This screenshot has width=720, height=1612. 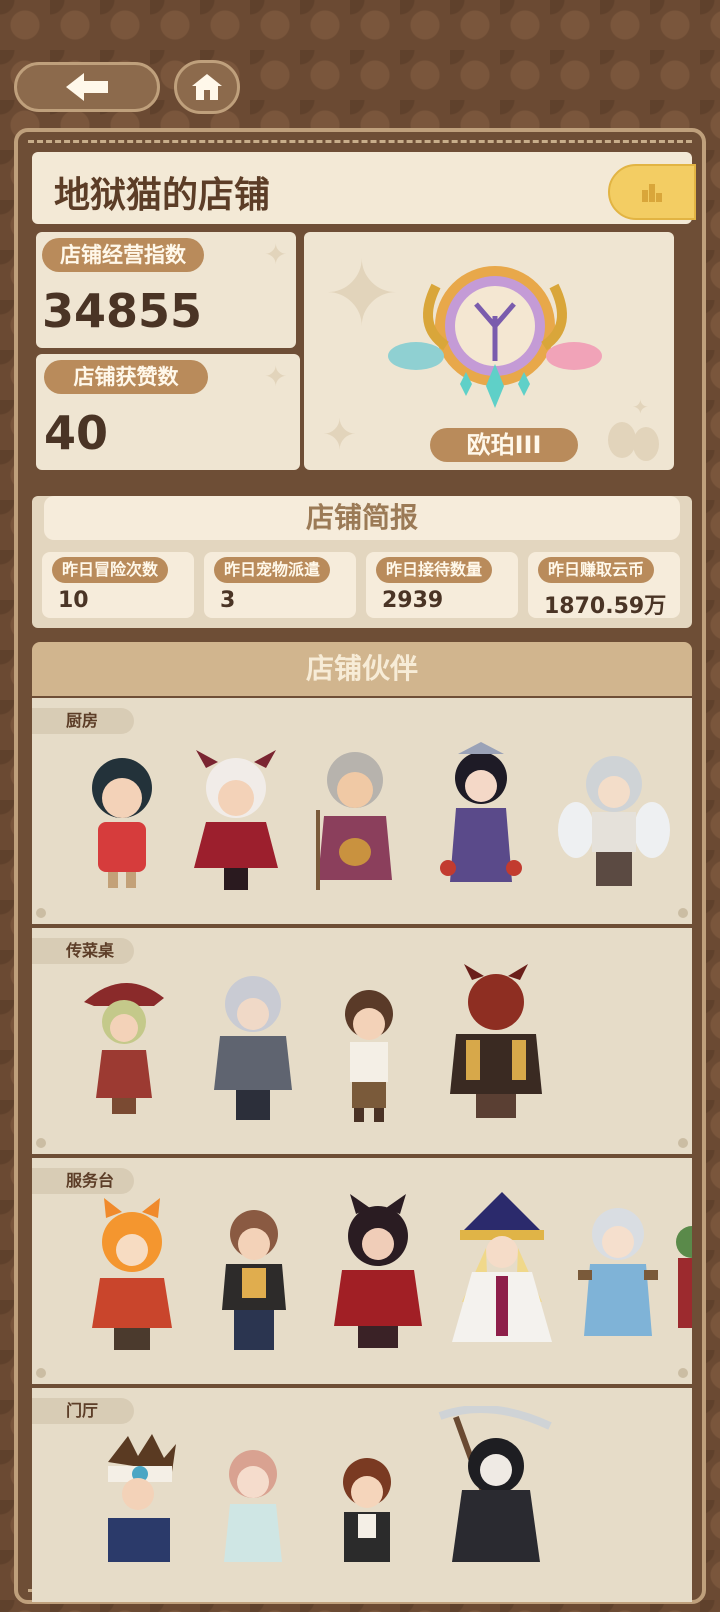 What do you see at coordinates (633, 428) in the screenshot?
I see `coffee-beans-icon: ✦` at bounding box center [633, 428].